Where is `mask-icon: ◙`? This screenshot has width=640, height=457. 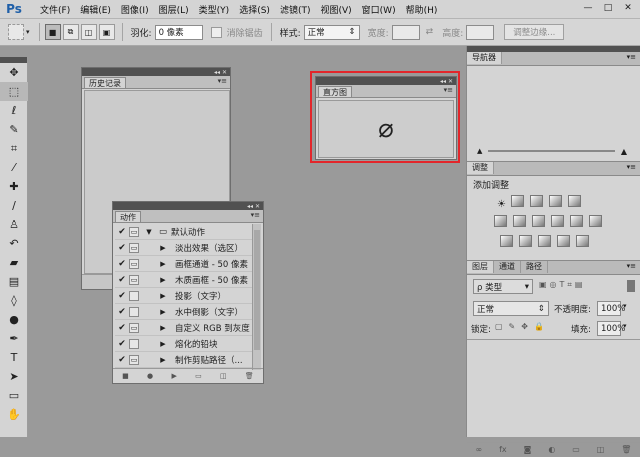 mask-icon: ◙ is located at coordinates (528, 449).